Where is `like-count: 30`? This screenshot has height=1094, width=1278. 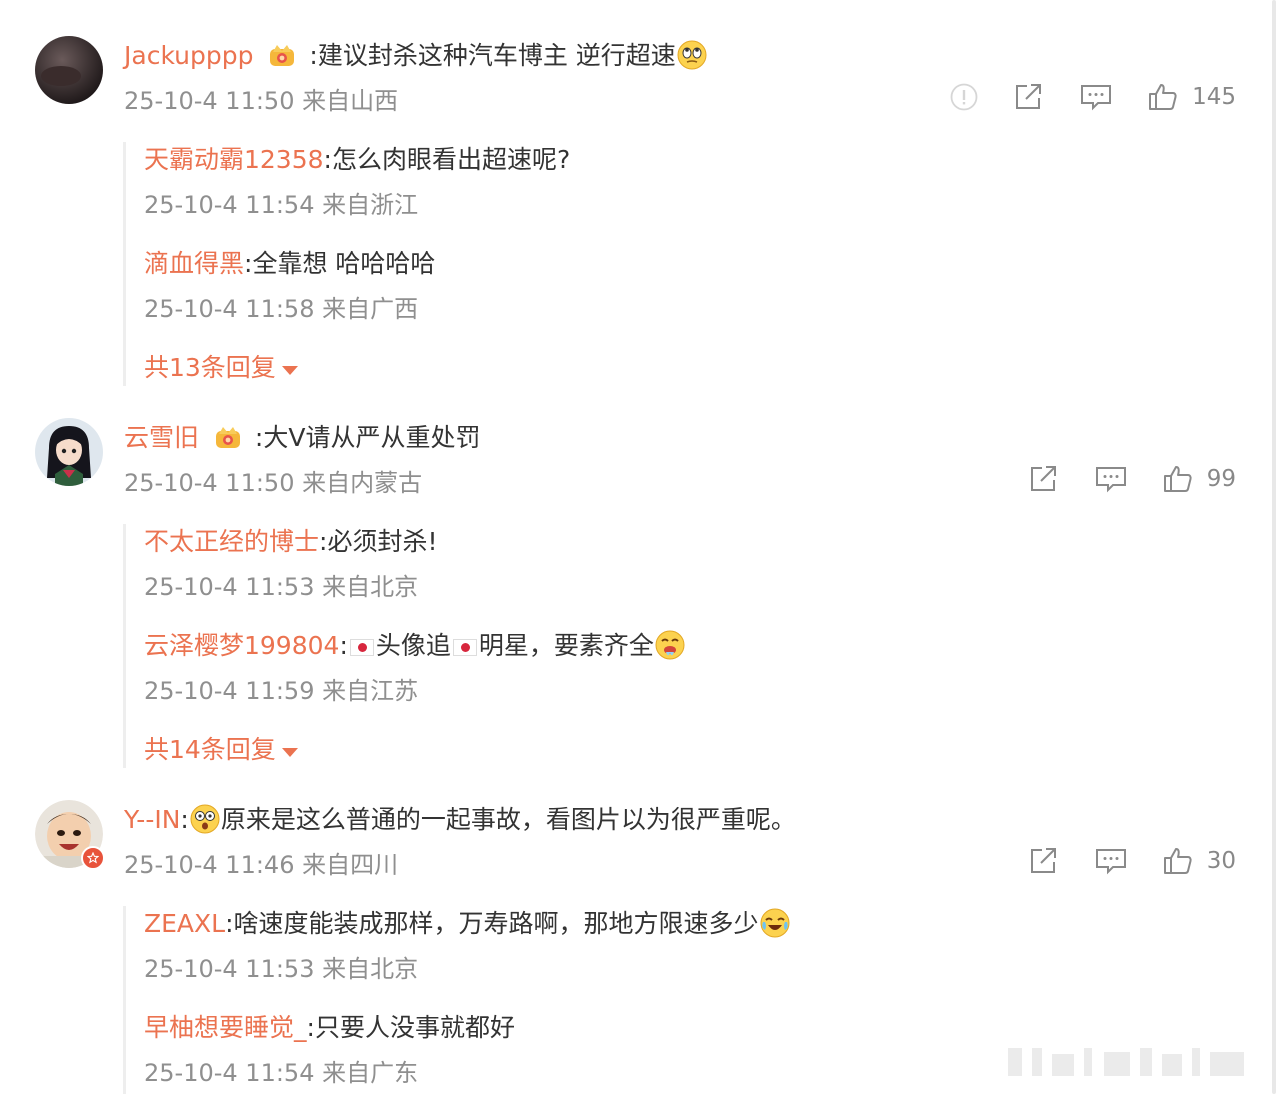
like-count: 30 is located at coordinates (1221, 861).